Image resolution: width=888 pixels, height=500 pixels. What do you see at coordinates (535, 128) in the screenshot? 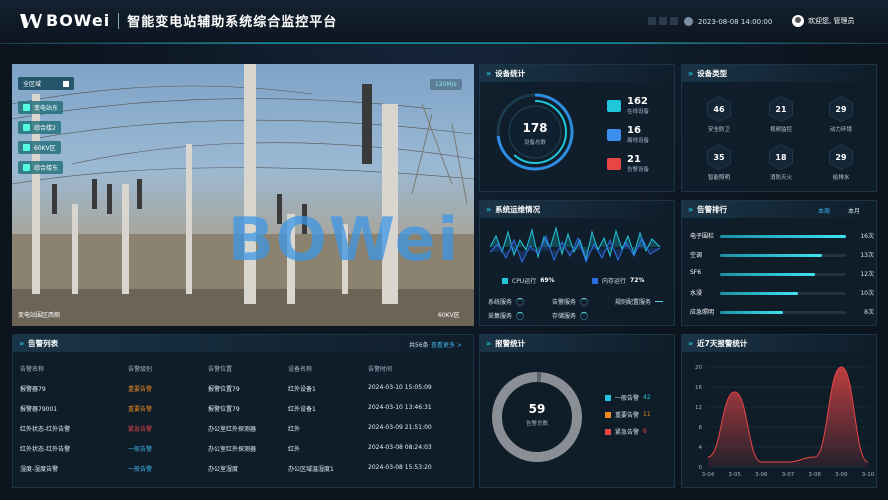
I see `device-total-value: 178` at bounding box center [535, 128].